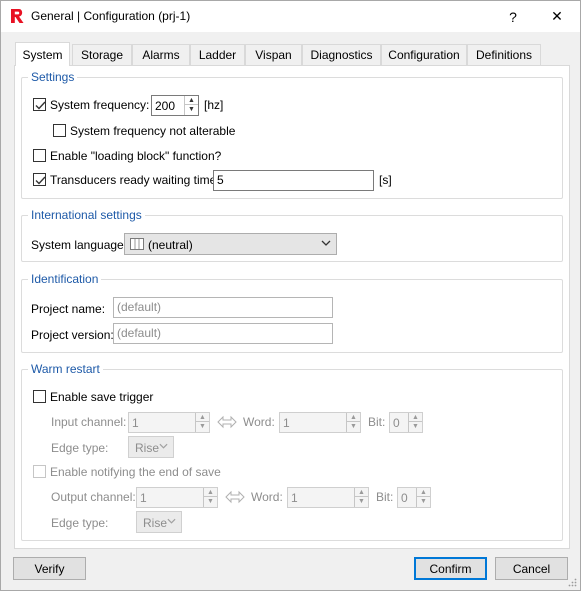 The width and height of the screenshot is (581, 591). What do you see at coordinates (59, 130) in the screenshot?
I see `frequency-not-alterable-checkbox` at bounding box center [59, 130].